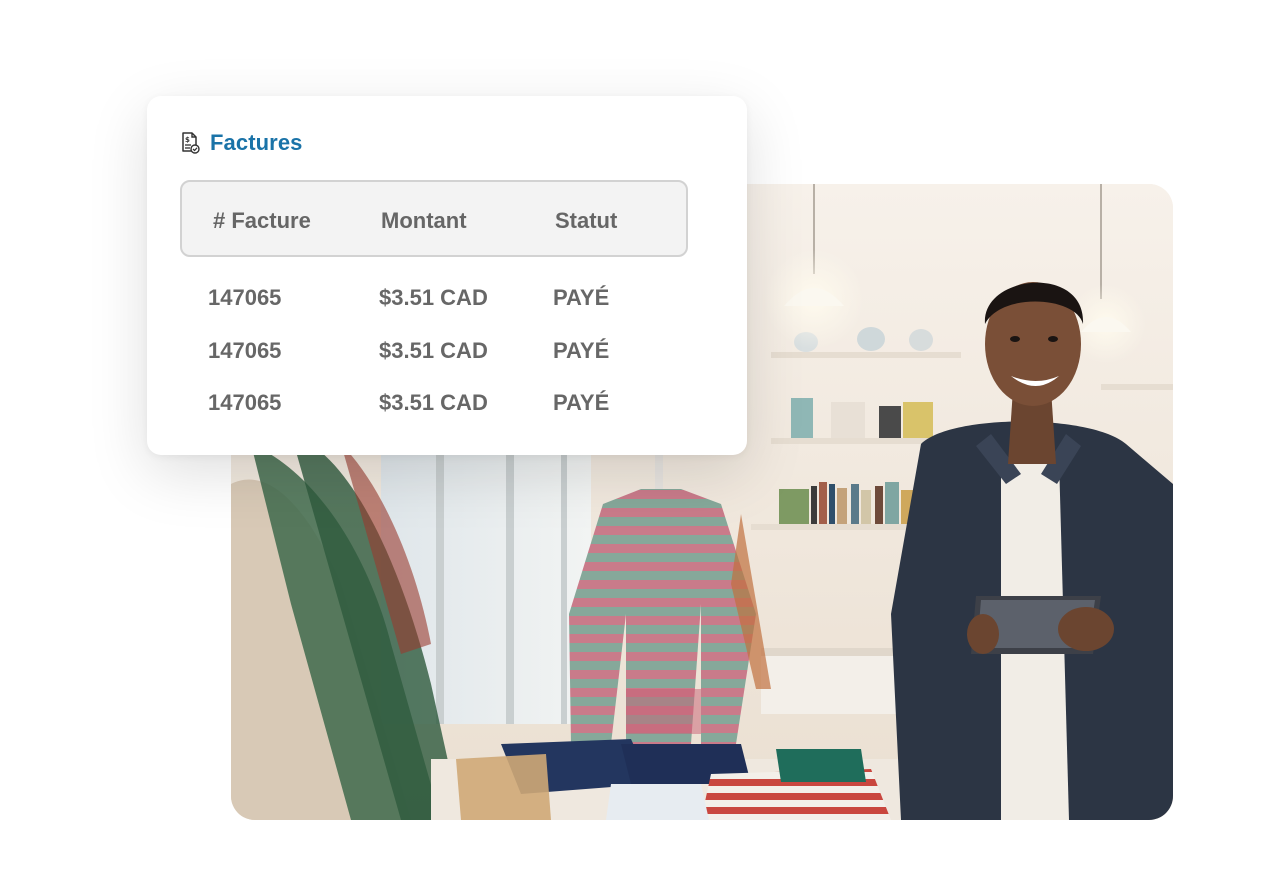  Describe the element at coordinates (262, 220) in the screenshot. I see `column-header-invoice: # Facture` at that location.